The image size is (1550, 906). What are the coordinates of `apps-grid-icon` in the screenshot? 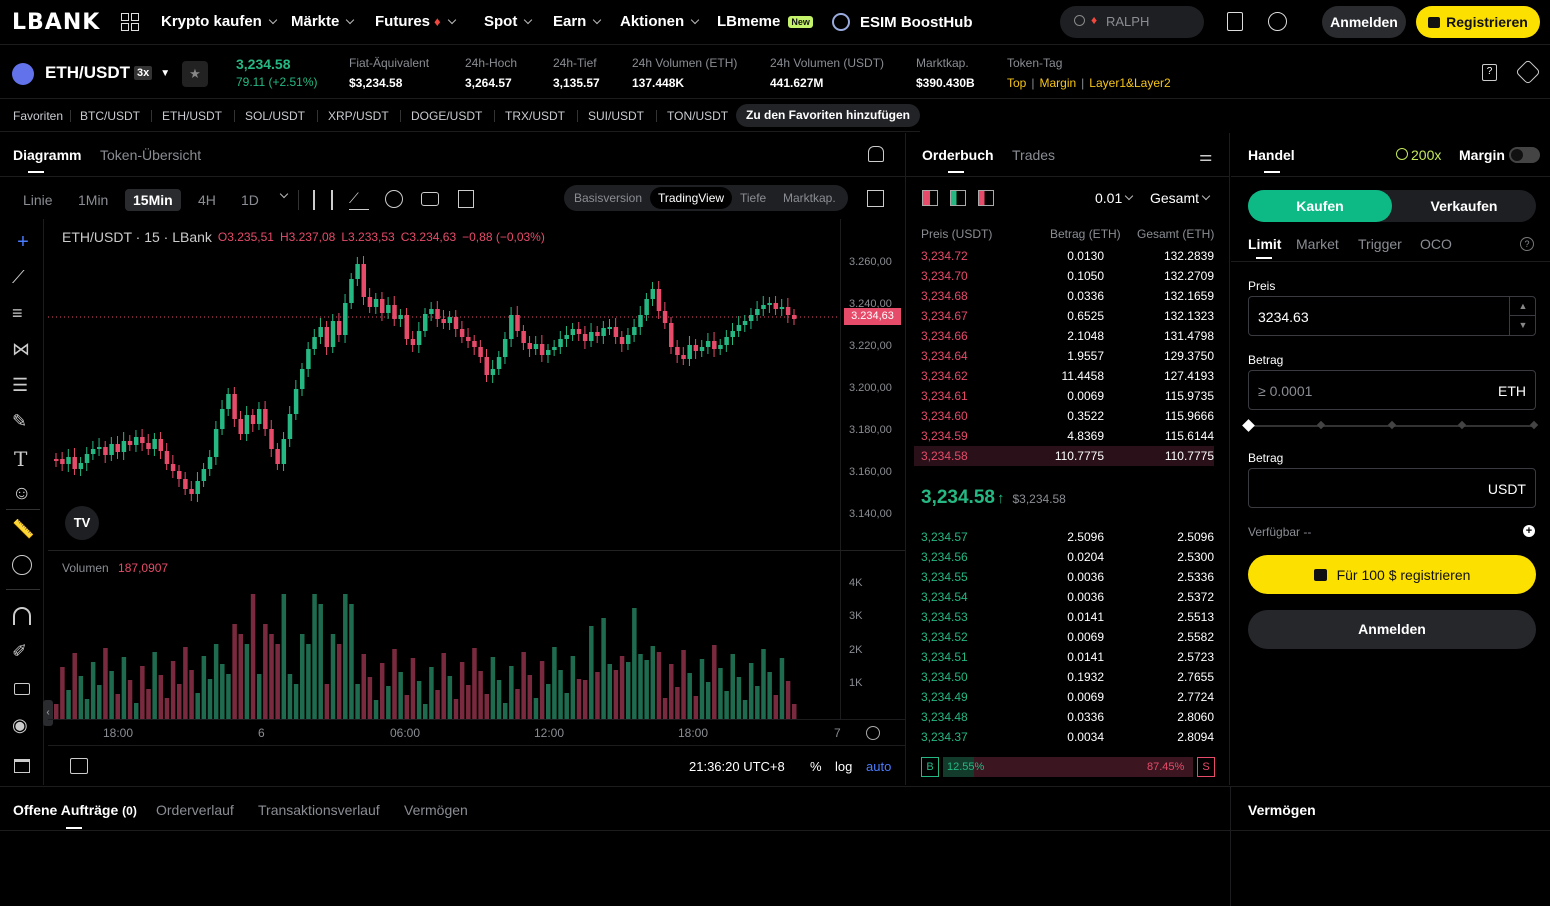 It's located at (130, 22).